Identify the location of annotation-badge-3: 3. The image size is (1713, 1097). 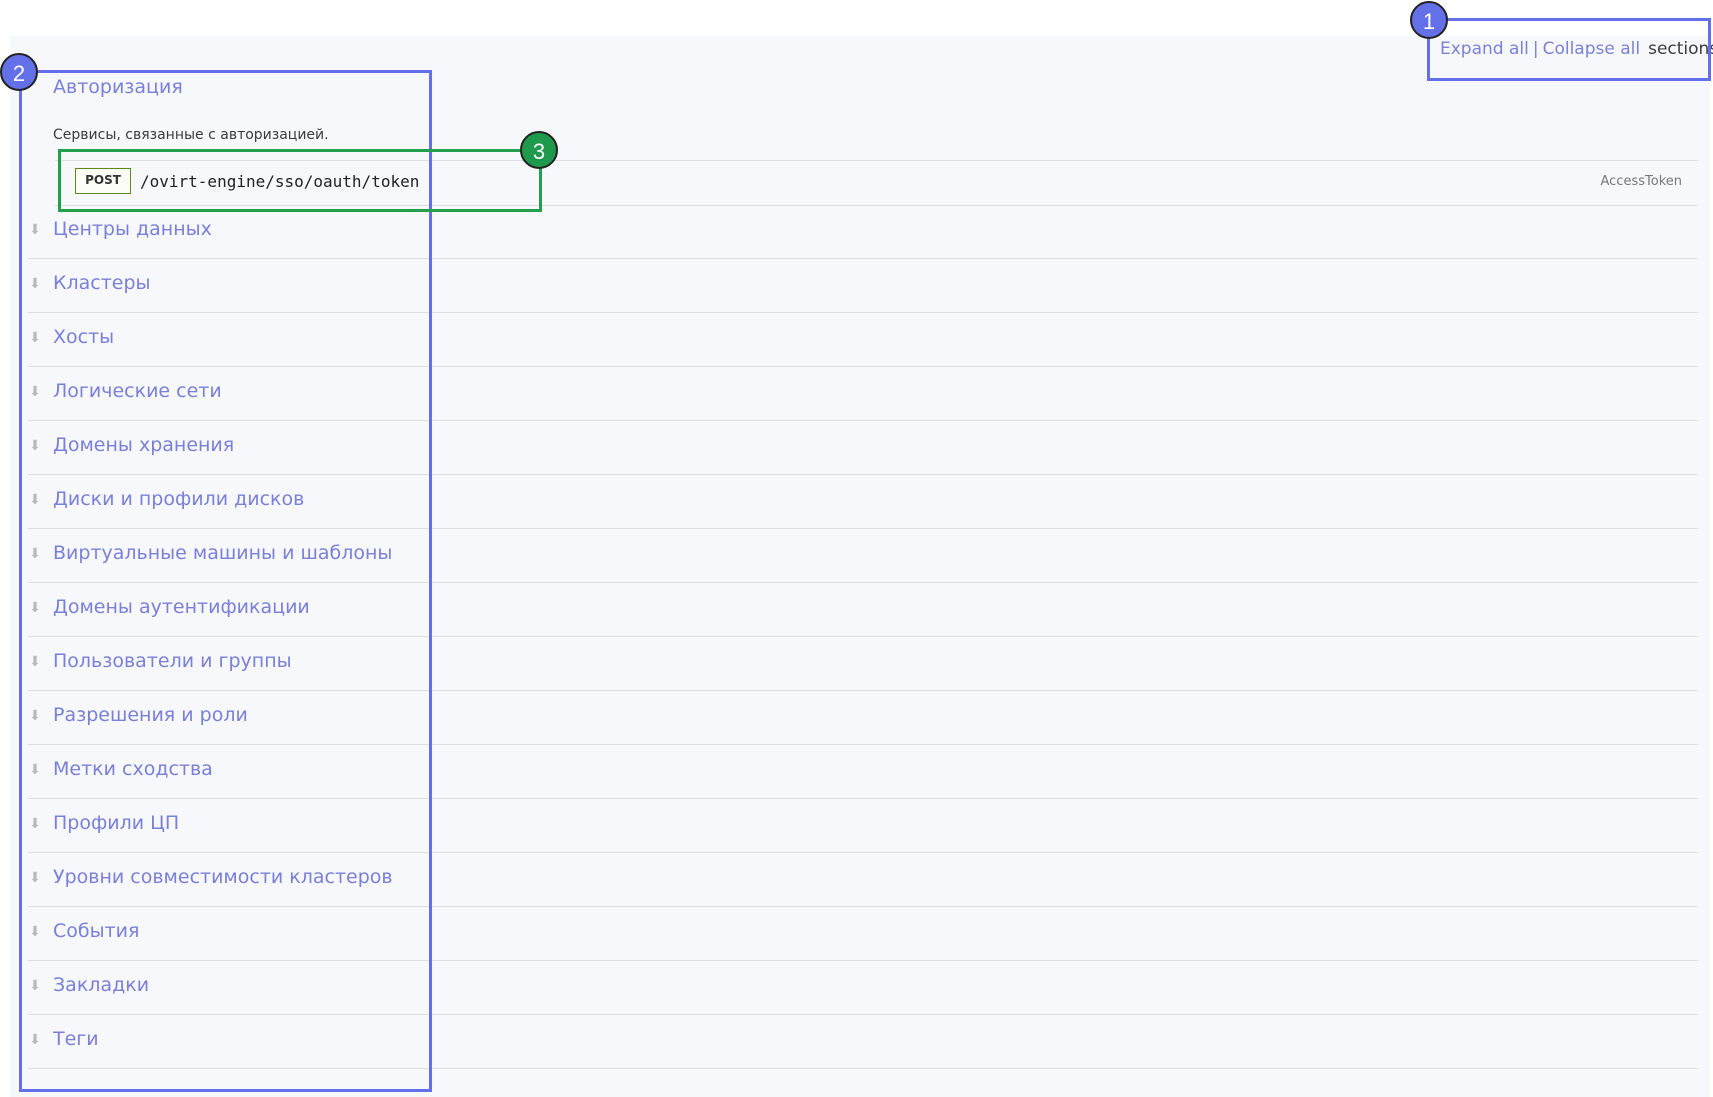
(539, 150).